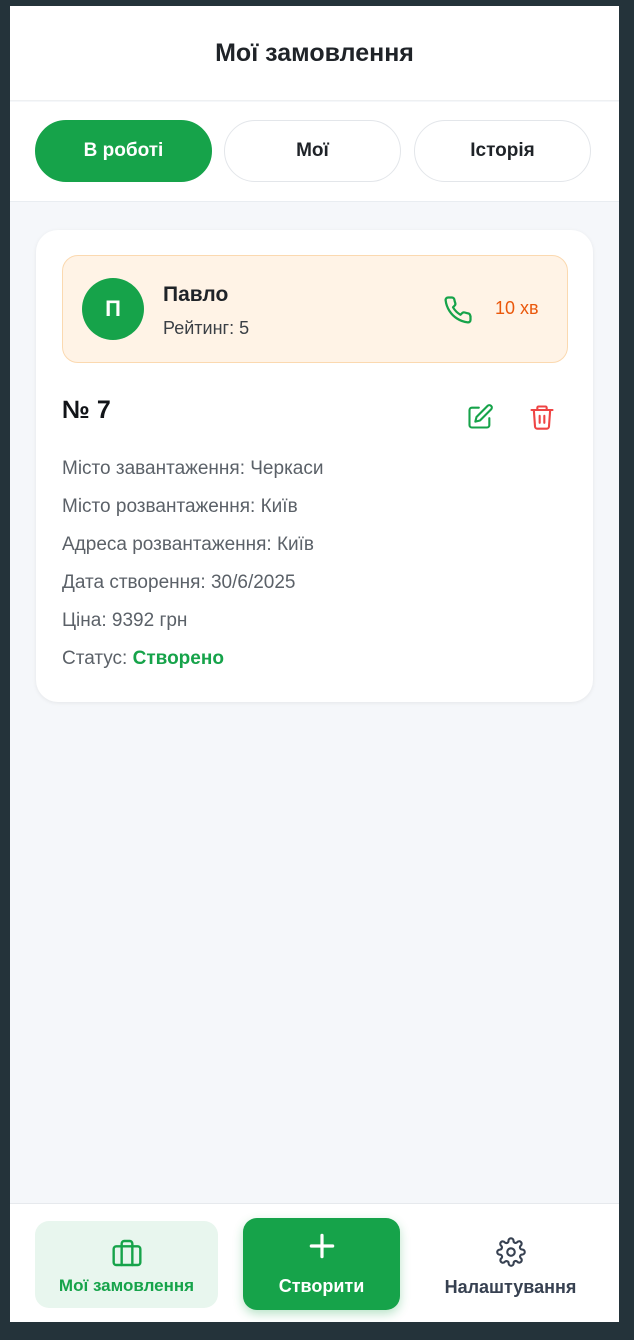 This screenshot has width=634, height=1340. I want to click on nav-settings: Налаштування, so click(510, 1264).